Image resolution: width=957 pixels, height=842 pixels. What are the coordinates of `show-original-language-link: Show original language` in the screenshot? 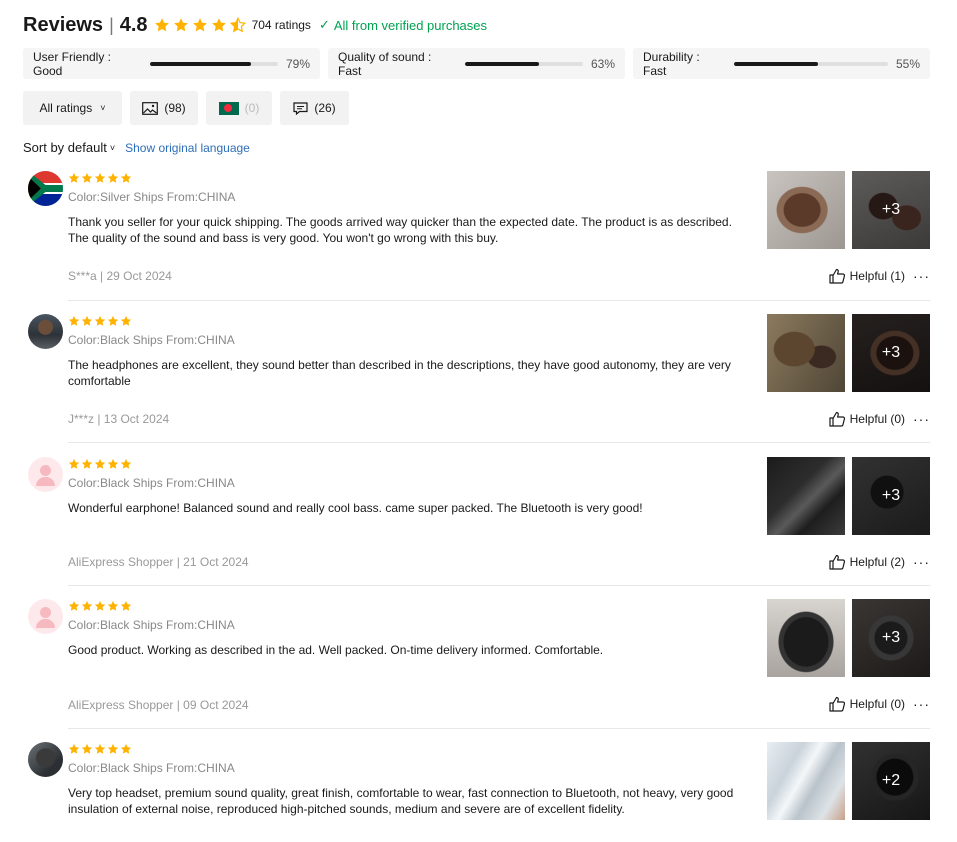 It's located at (187, 148).